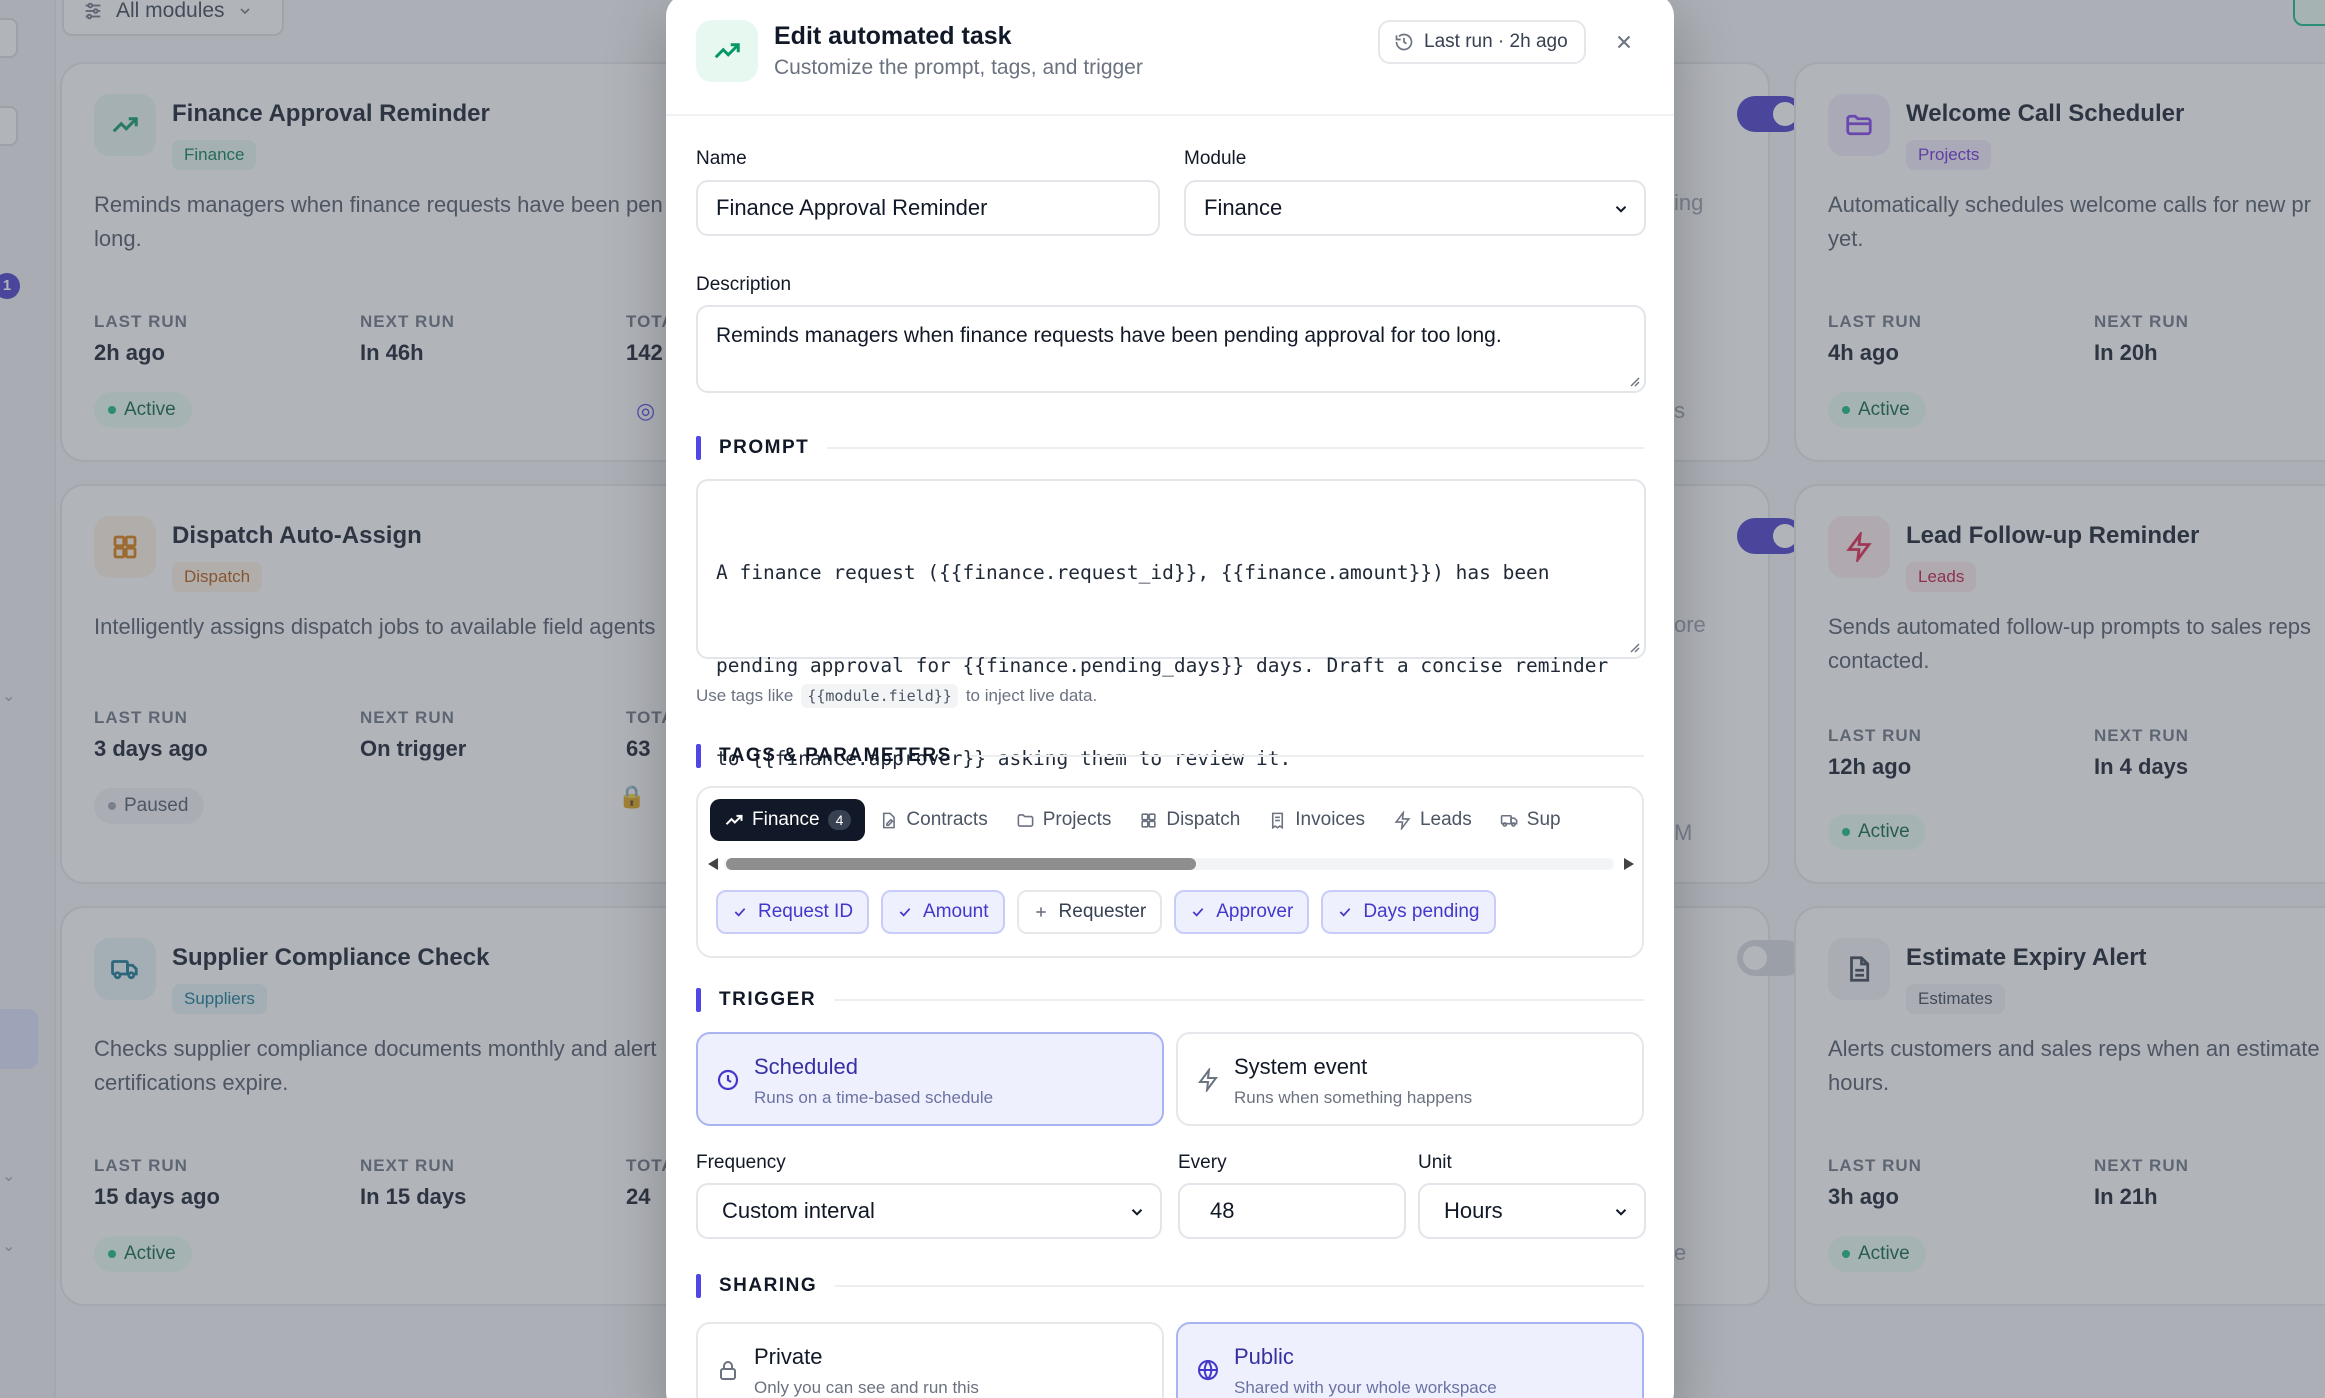  I want to click on close-icon, so click(1624, 42).